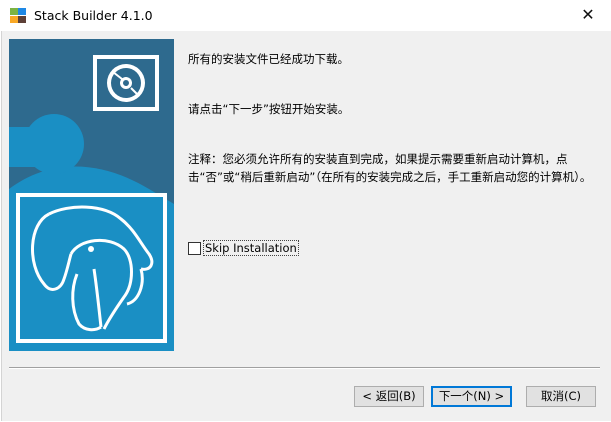 The height and width of the screenshot is (422, 611). Describe the element at coordinates (471, 396) in the screenshot. I see `next-button: 下一个(N) >` at that location.